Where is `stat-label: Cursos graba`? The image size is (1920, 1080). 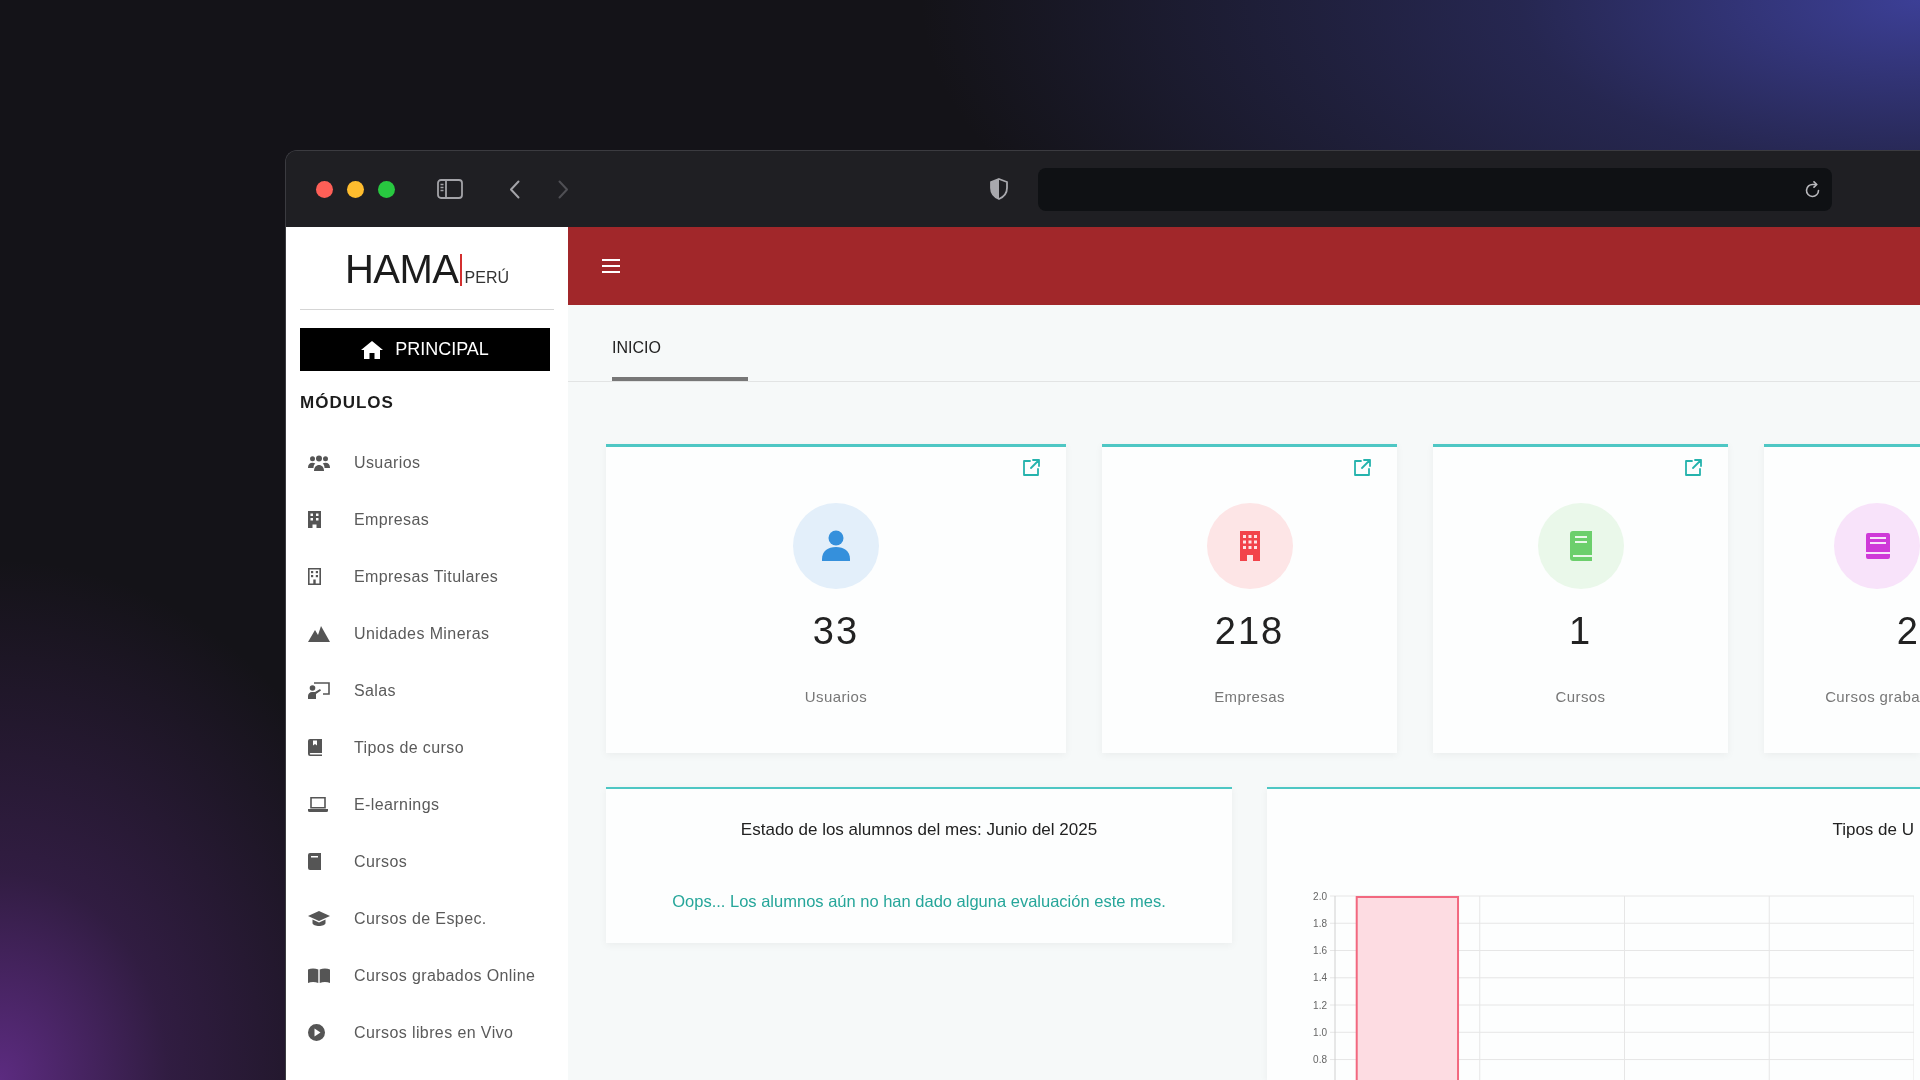
stat-label: Cursos graba is located at coordinates (1872, 697).